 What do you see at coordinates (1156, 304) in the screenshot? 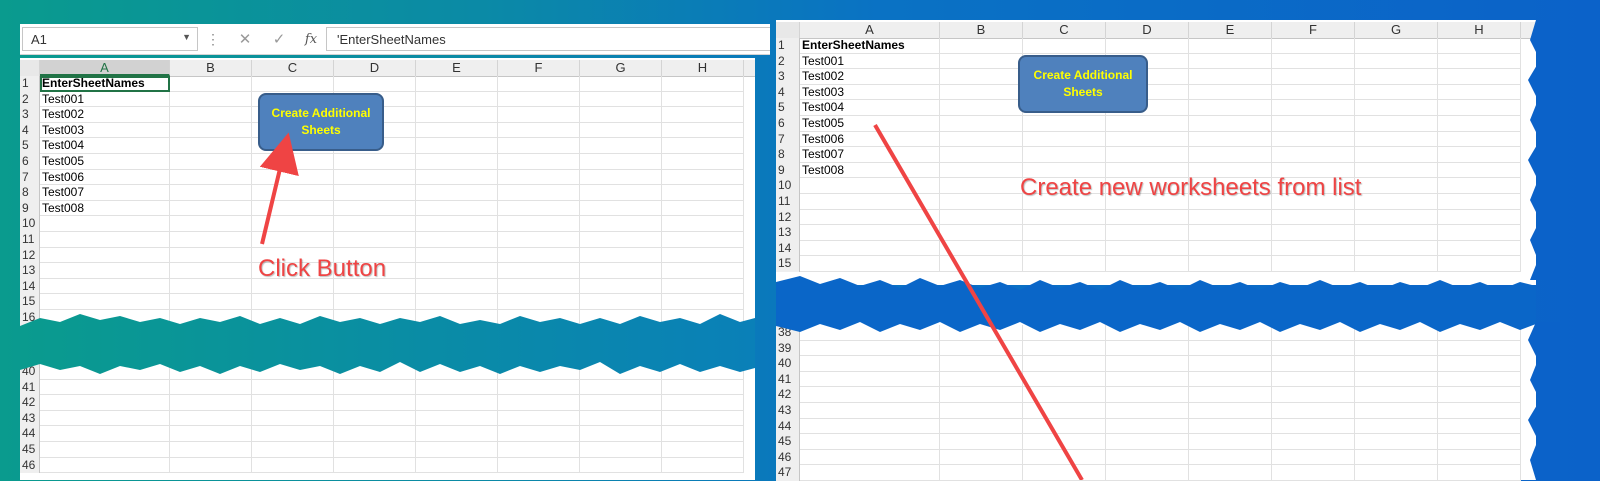
I see `right-torn-edge` at bounding box center [1156, 304].